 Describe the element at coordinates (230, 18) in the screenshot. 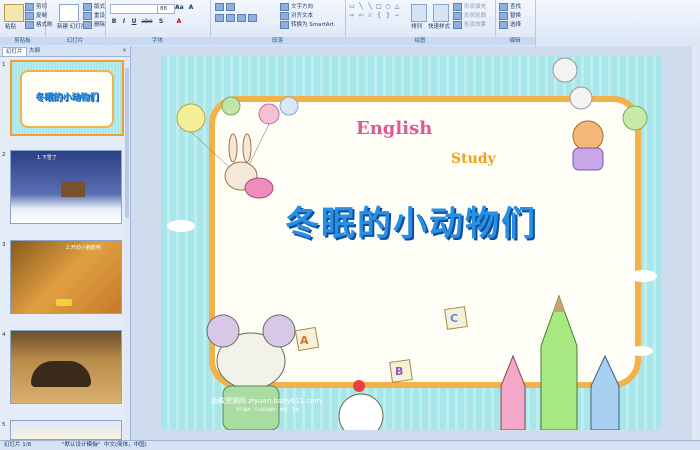

I see `align-center-icon` at that location.